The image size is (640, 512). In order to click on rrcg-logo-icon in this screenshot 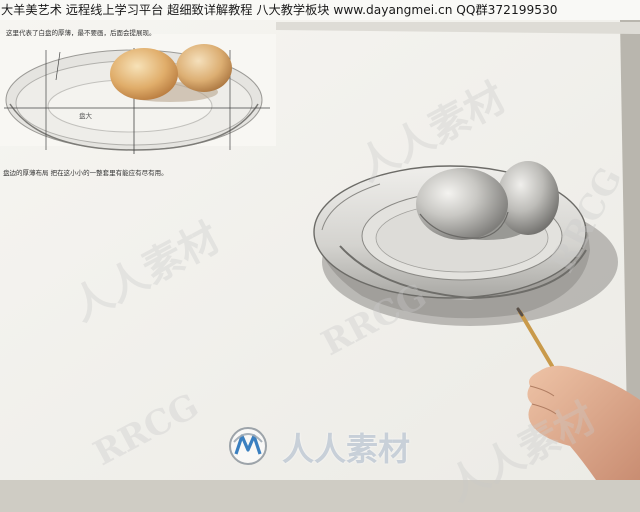, I will do `click(248, 446)`.